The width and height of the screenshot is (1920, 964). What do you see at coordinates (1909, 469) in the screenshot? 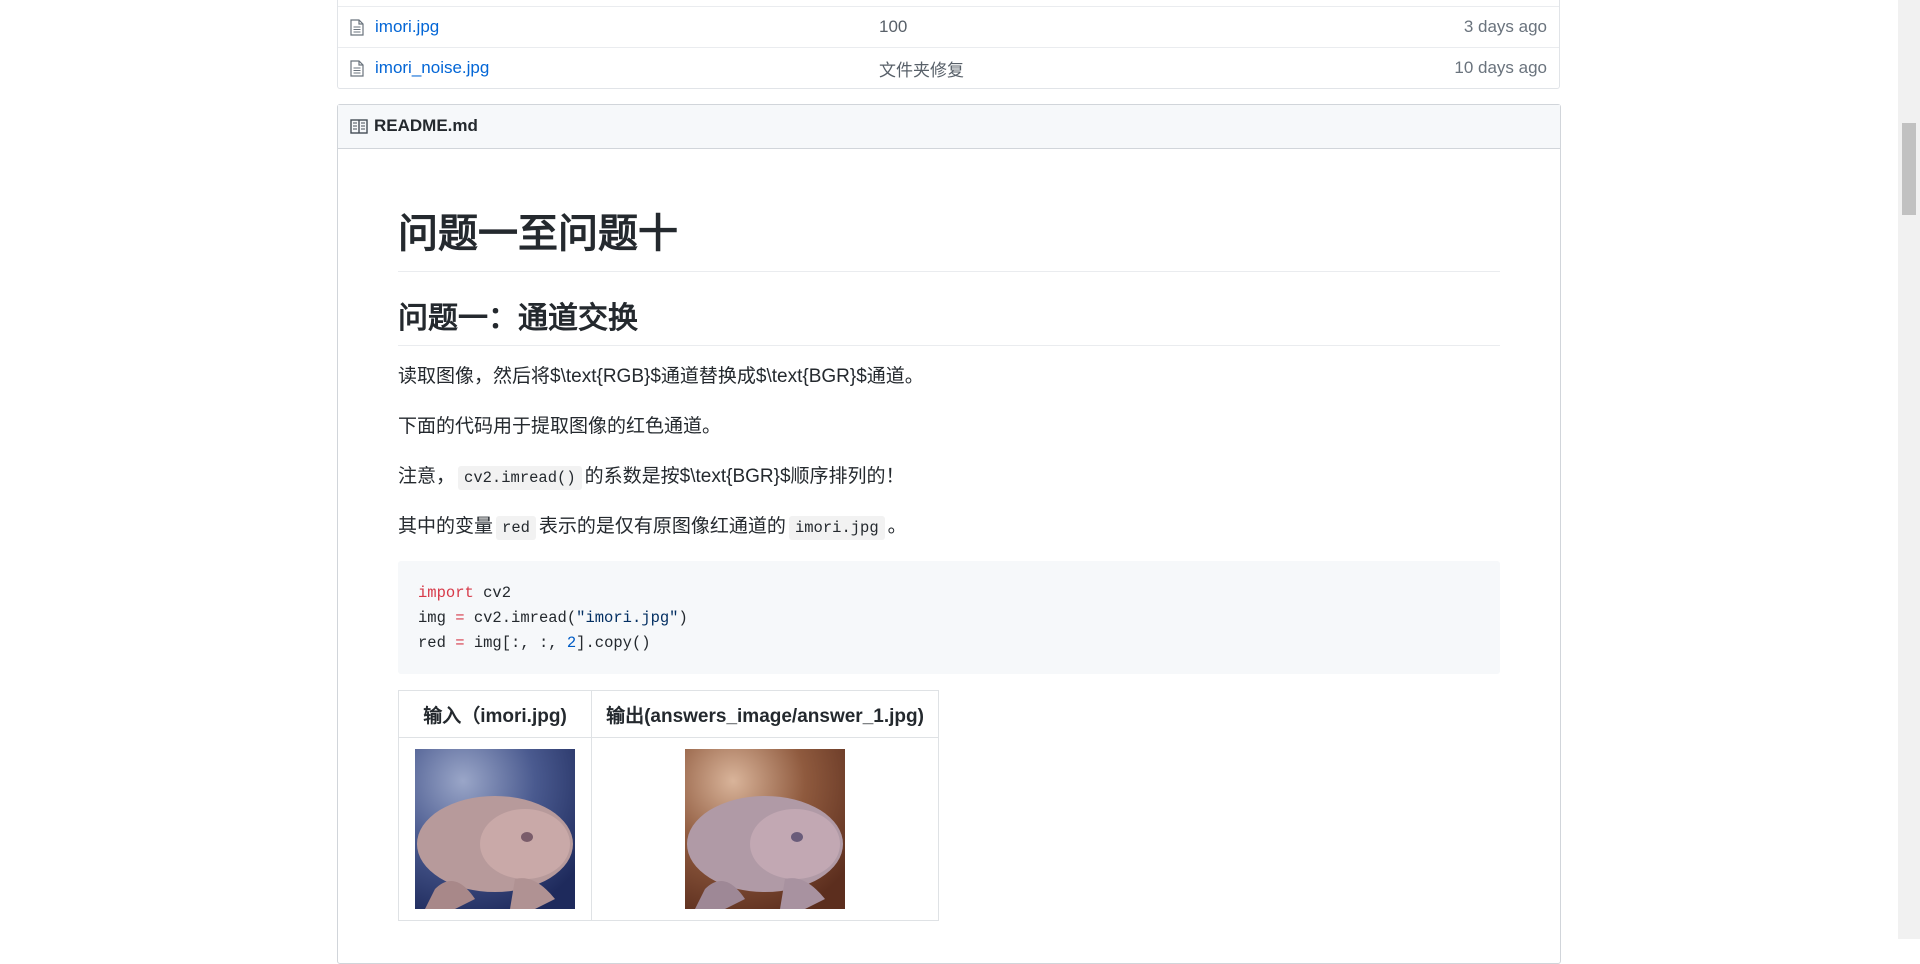
I see `page-scrollbar` at bounding box center [1909, 469].